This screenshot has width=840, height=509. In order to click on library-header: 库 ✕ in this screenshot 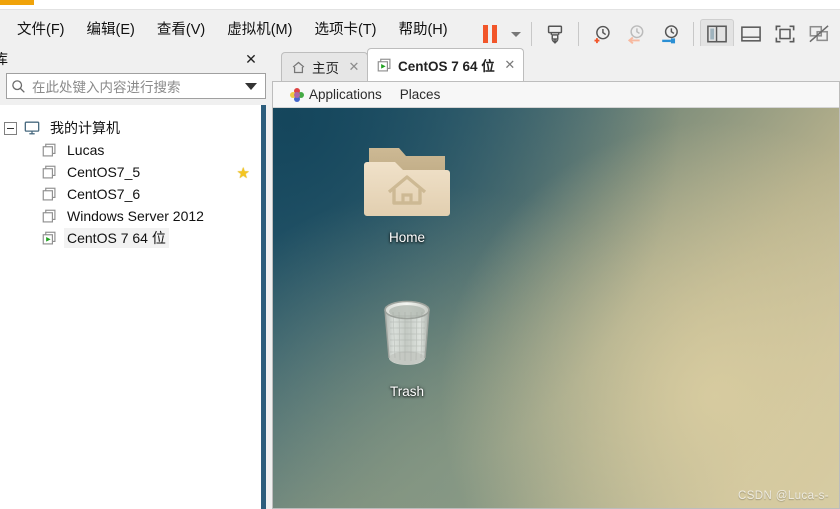, I will do `click(136, 59)`.